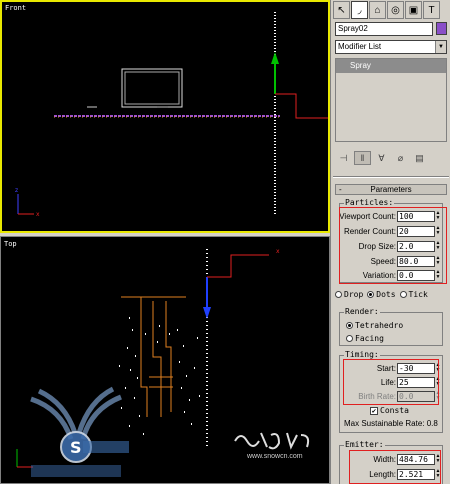 The width and height of the screenshot is (450, 484). Describe the element at coordinates (16, 190) in the screenshot. I see `svg-text: z` at that location.